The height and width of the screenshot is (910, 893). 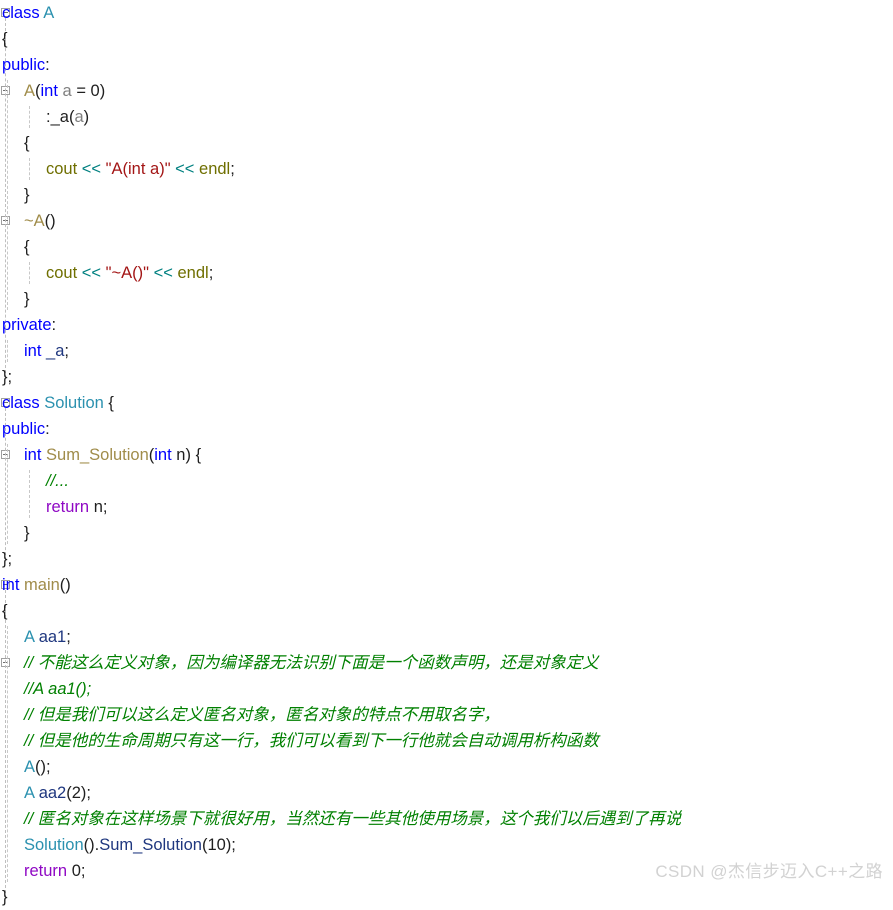 What do you see at coordinates (193, 273) in the screenshot?
I see `code-token: endl` at bounding box center [193, 273].